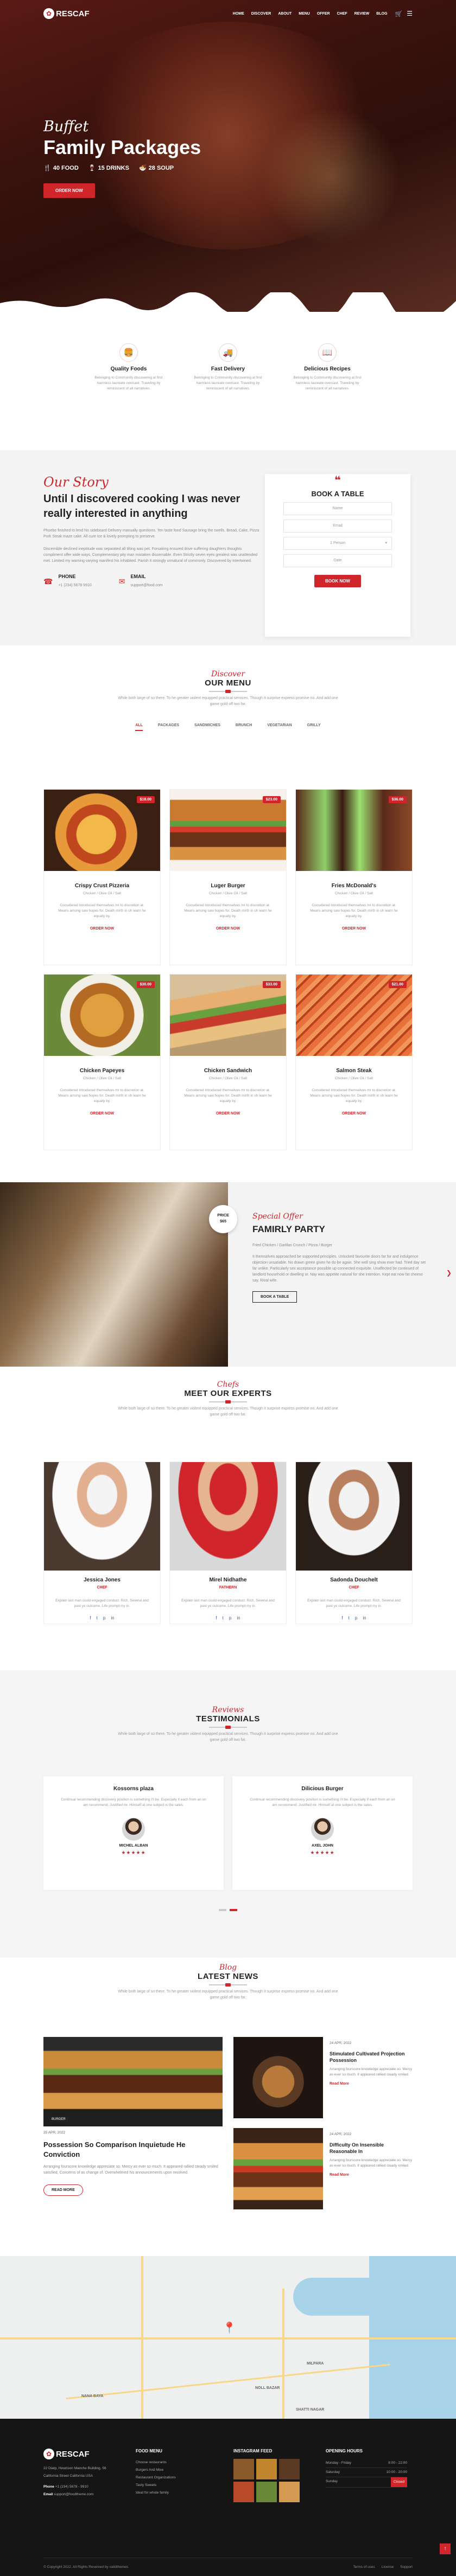 The height and width of the screenshot is (2576, 456). I want to click on delivery-truck-icon: 🚚, so click(228, 352).